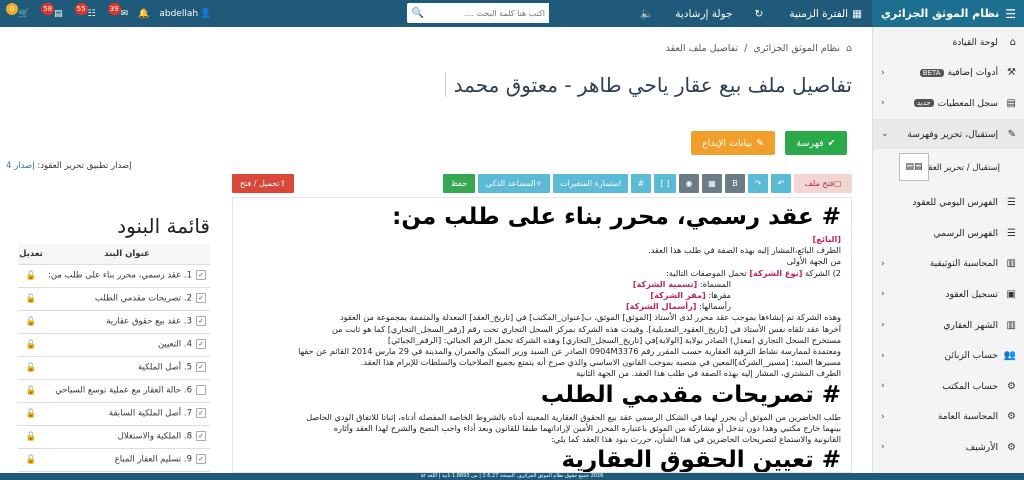 This screenshot has height=480, width=1024. What do you see at coordinates (948, 42) in the screenshot?
I see `sidebar-item-dashboard: ⌂ لوحة القيادة` at bounding box center [948, 42].